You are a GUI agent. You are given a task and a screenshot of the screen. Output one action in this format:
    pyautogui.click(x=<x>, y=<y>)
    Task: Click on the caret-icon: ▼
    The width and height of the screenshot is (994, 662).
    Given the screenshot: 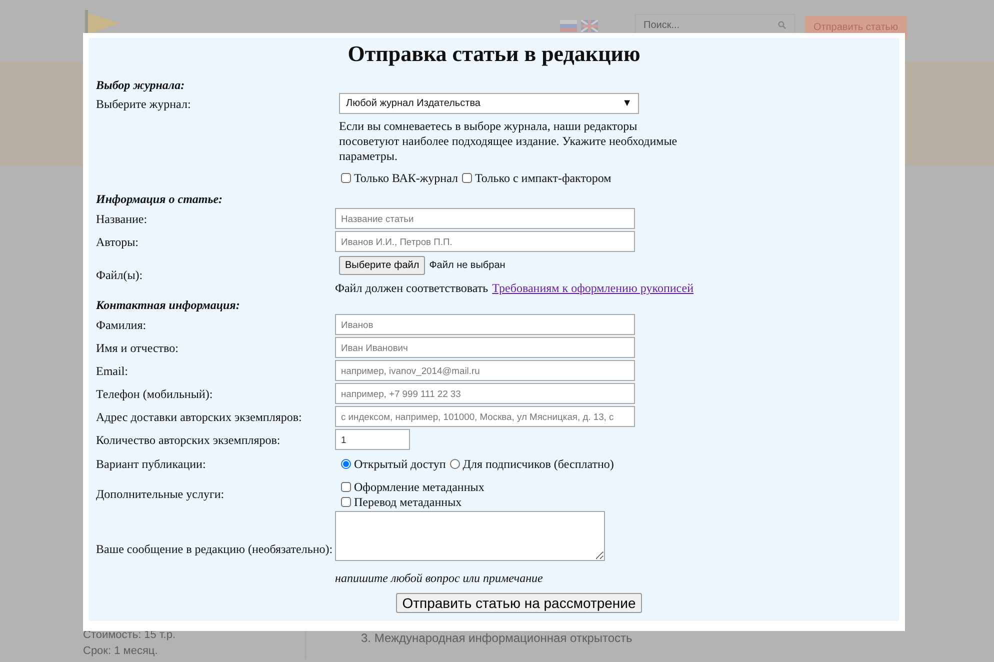 What is the action you would take?
    pyautogui.click(x=627, y=103)
    